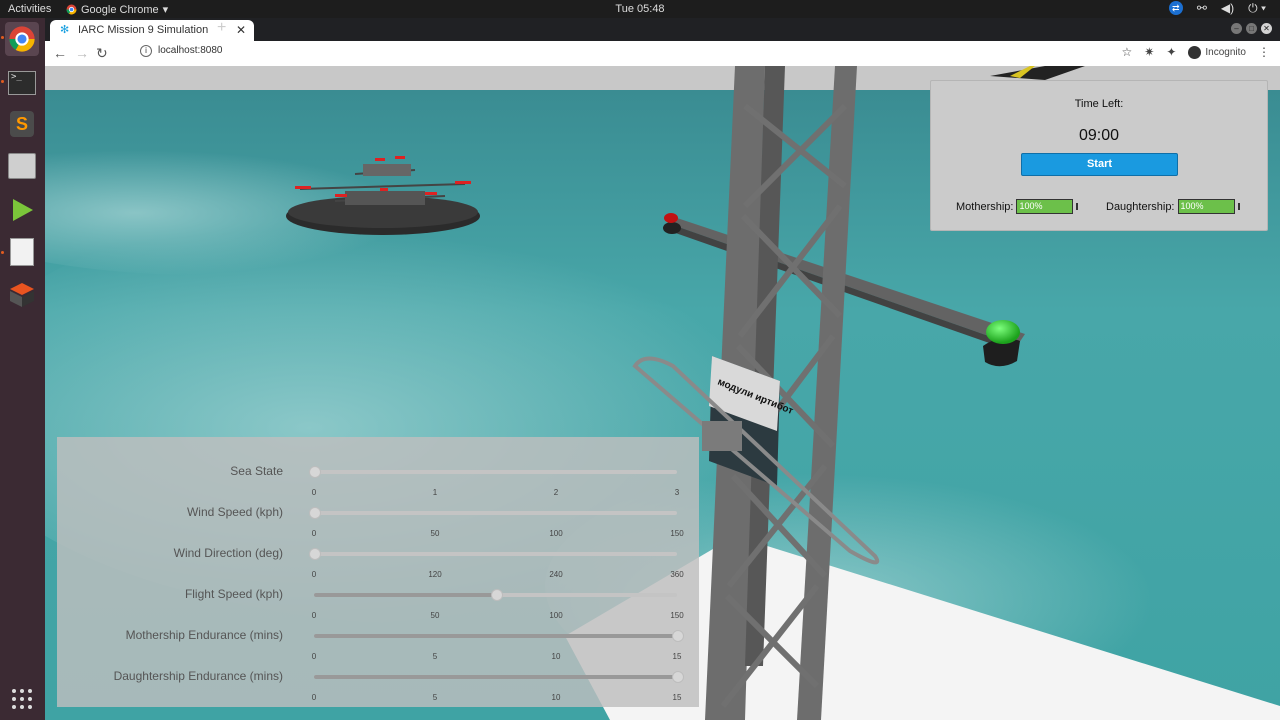  I want to click on bookmark-star-icon: ☆, so click(1127, 52).